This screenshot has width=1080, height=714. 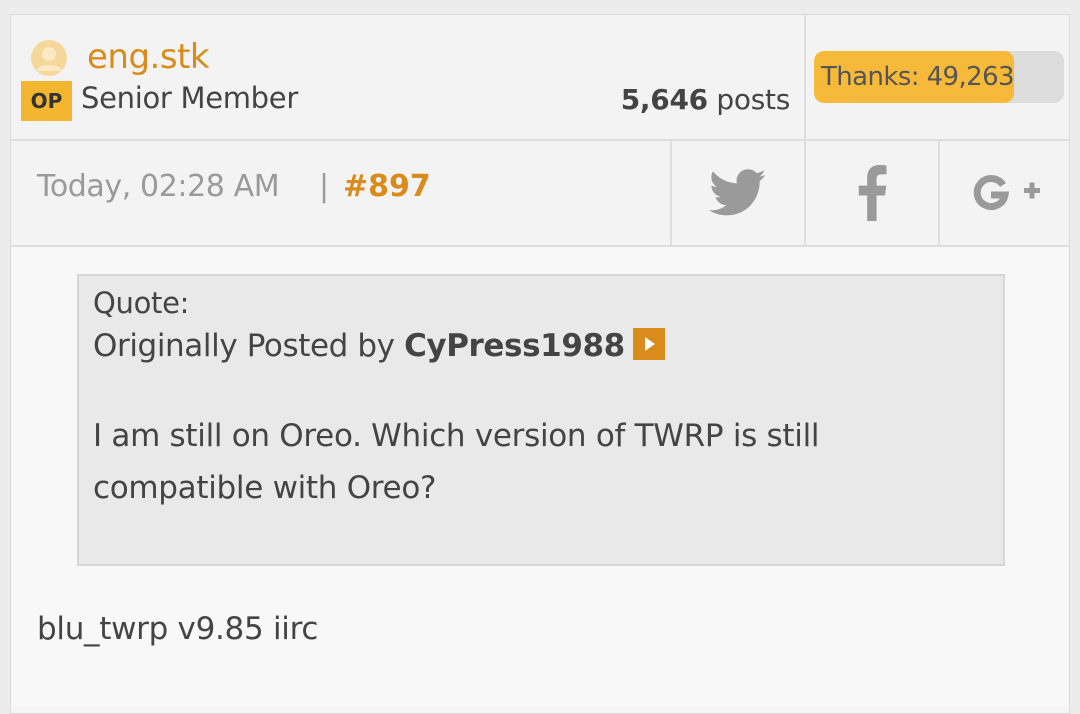 I want to click on share-facebook-button, so click(x=871, y=193).